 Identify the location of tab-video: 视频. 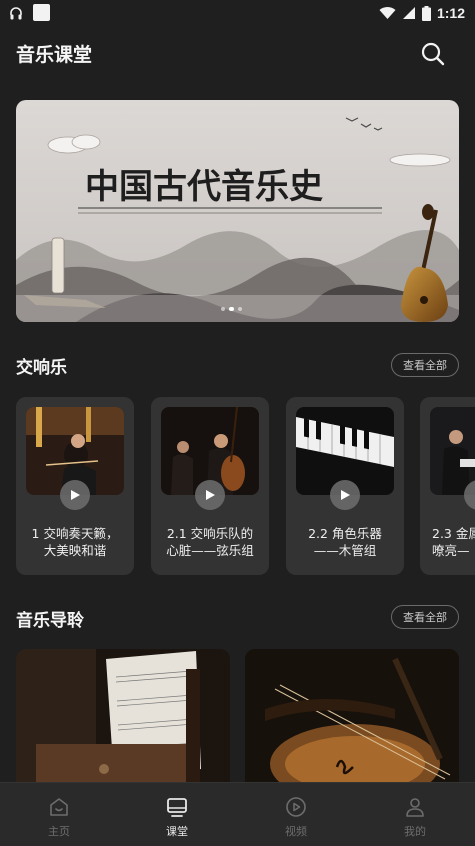
(296, 814).